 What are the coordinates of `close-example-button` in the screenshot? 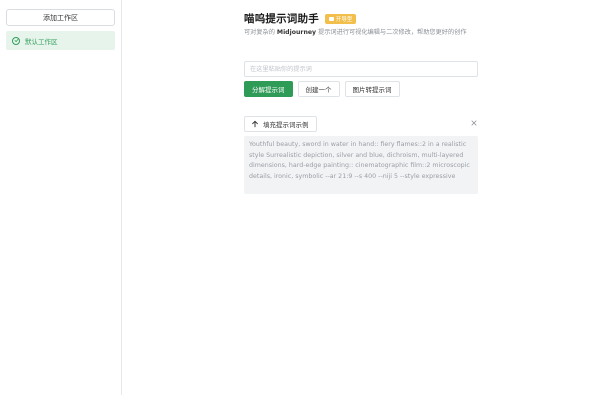 It's located at (474, 123).